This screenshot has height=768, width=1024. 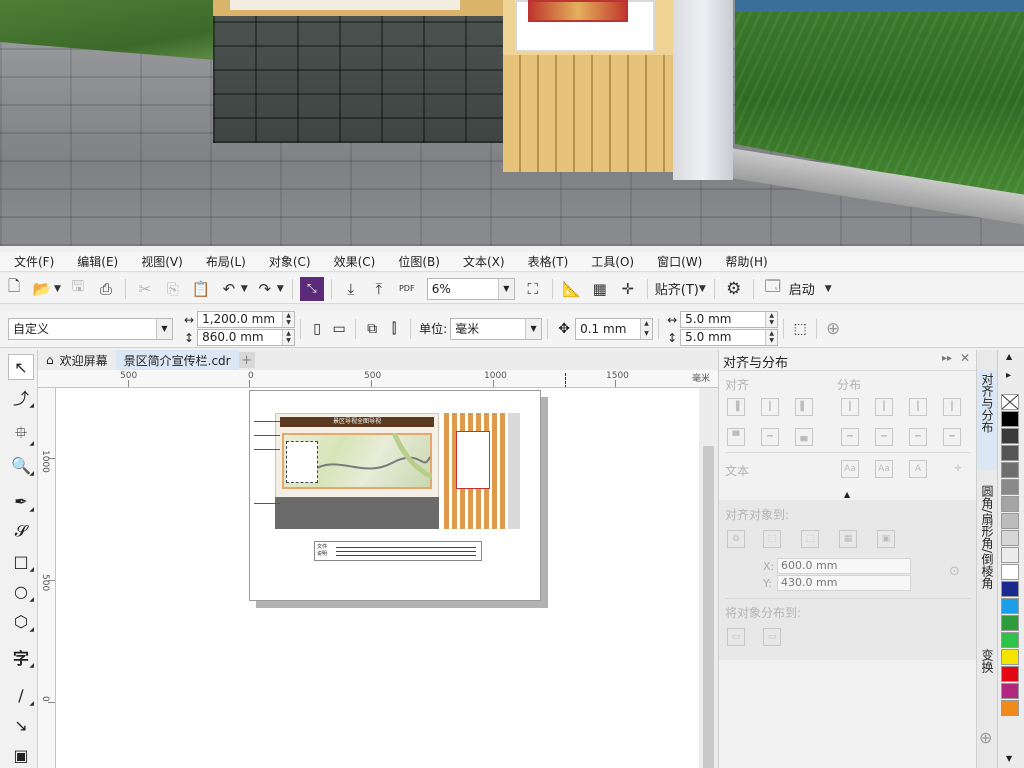 What do you see at coordinates (677, 288) in the screenshot?
I see `snap-to-menu: 贴齐(T)` at bounding box center [677, 288].